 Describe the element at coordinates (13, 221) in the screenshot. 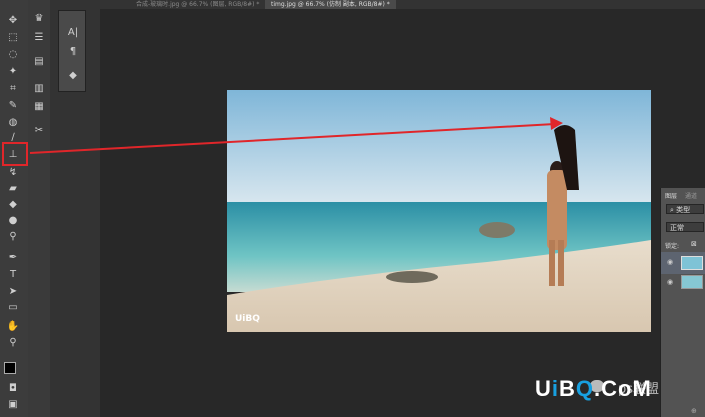

I see `blur-tool-icon: ●` at that location.